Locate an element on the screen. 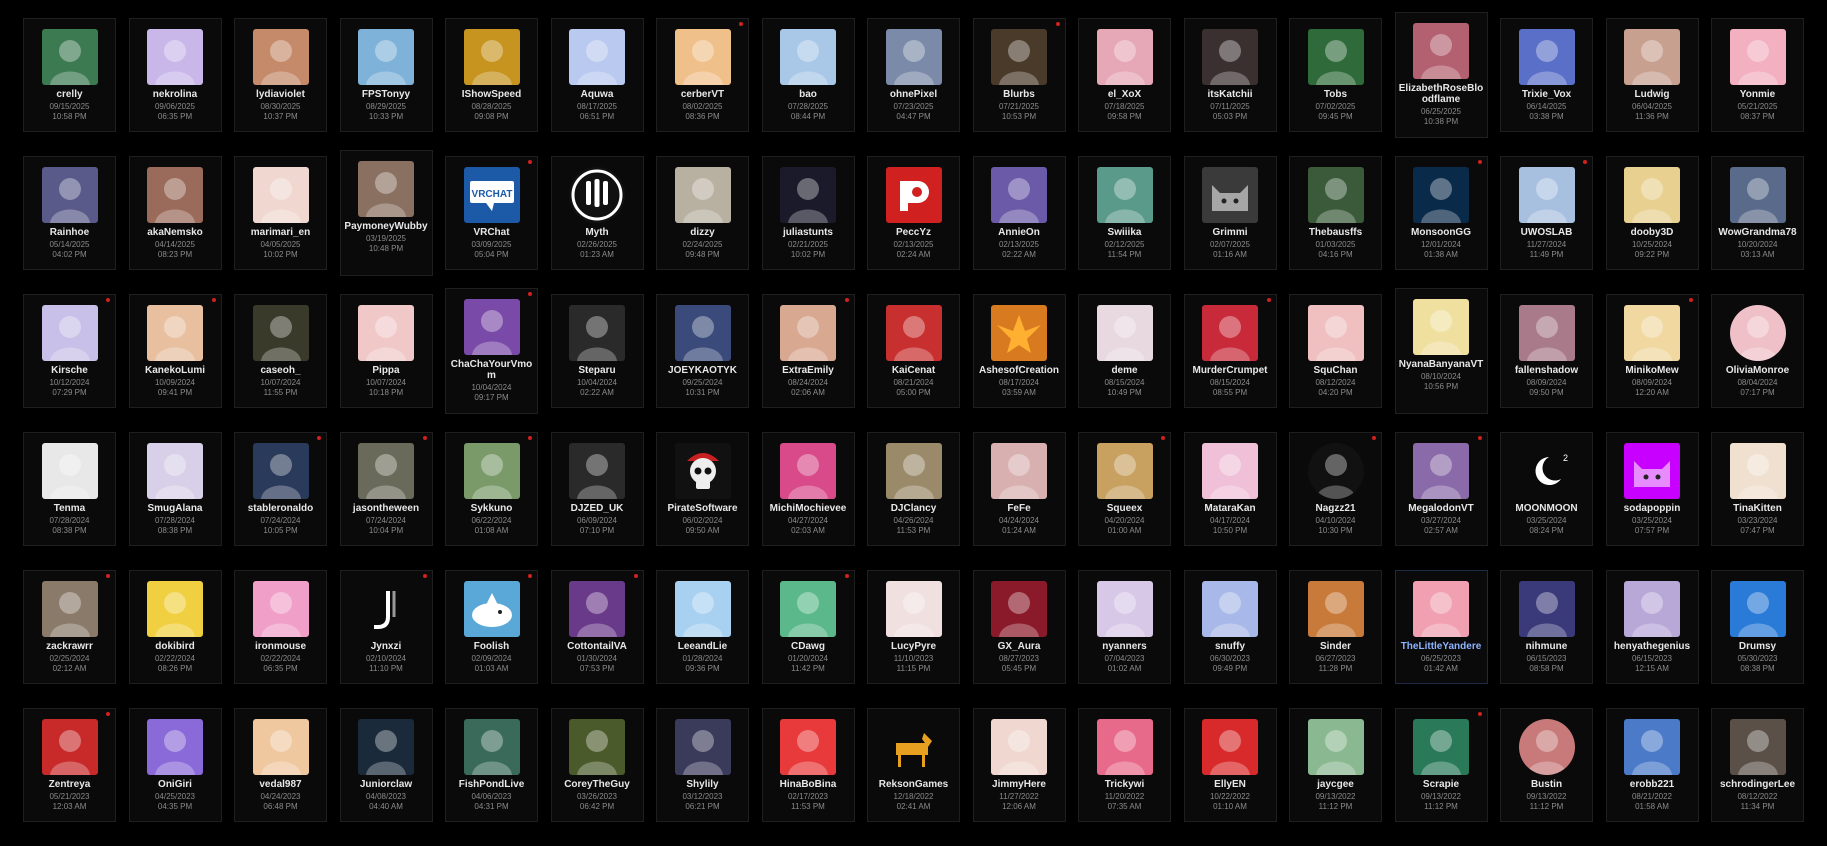 Image resolution: width=1827 pixels, height=846 pixels. channel-name: Myth is located at coordinates (597, 232).